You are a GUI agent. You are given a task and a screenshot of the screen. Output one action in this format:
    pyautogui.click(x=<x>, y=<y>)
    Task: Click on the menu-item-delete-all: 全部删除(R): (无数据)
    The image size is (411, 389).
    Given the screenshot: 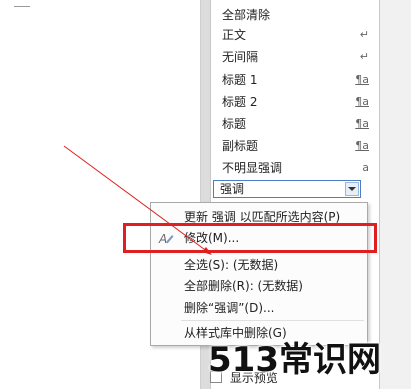 What is the action you would take?
    pyautogui.click(x=243, y=286)
    